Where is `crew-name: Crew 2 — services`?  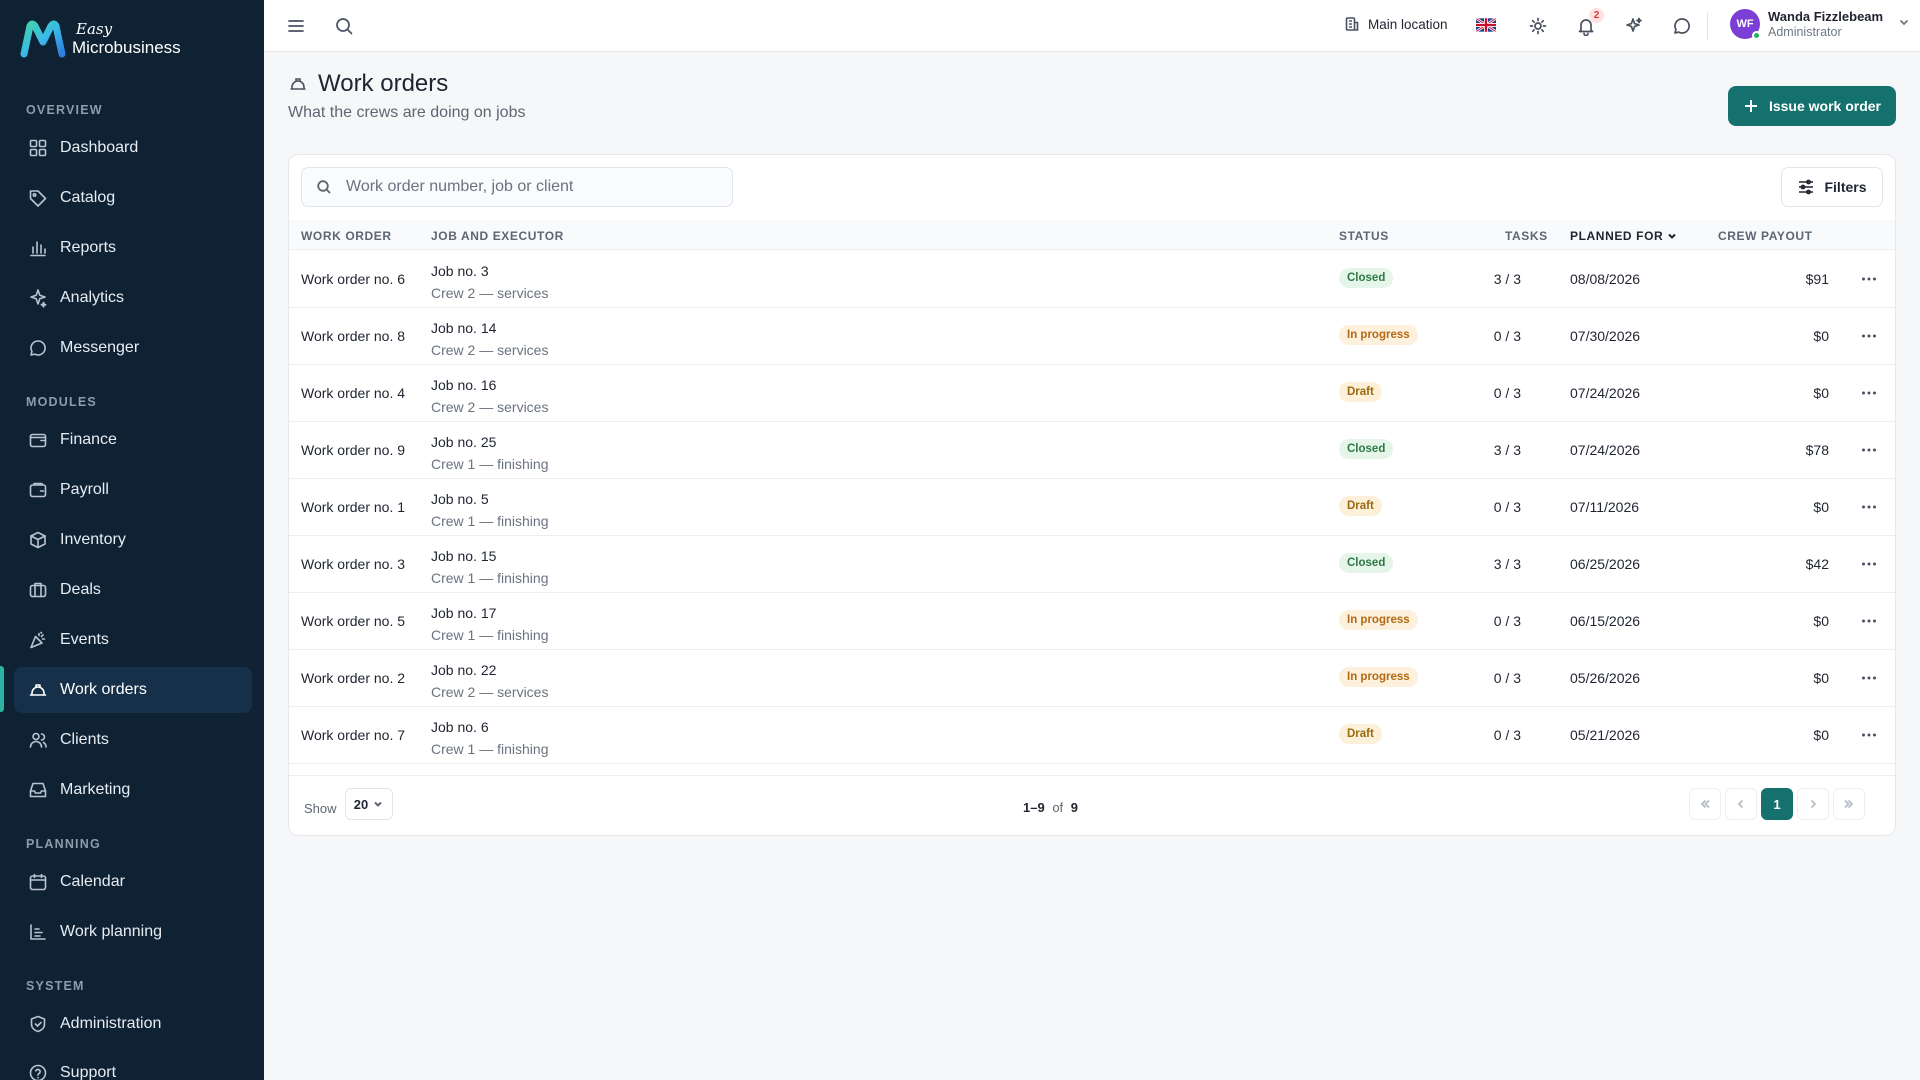 crew-name: Crew 2 — services is located at coordinates (490, 350).